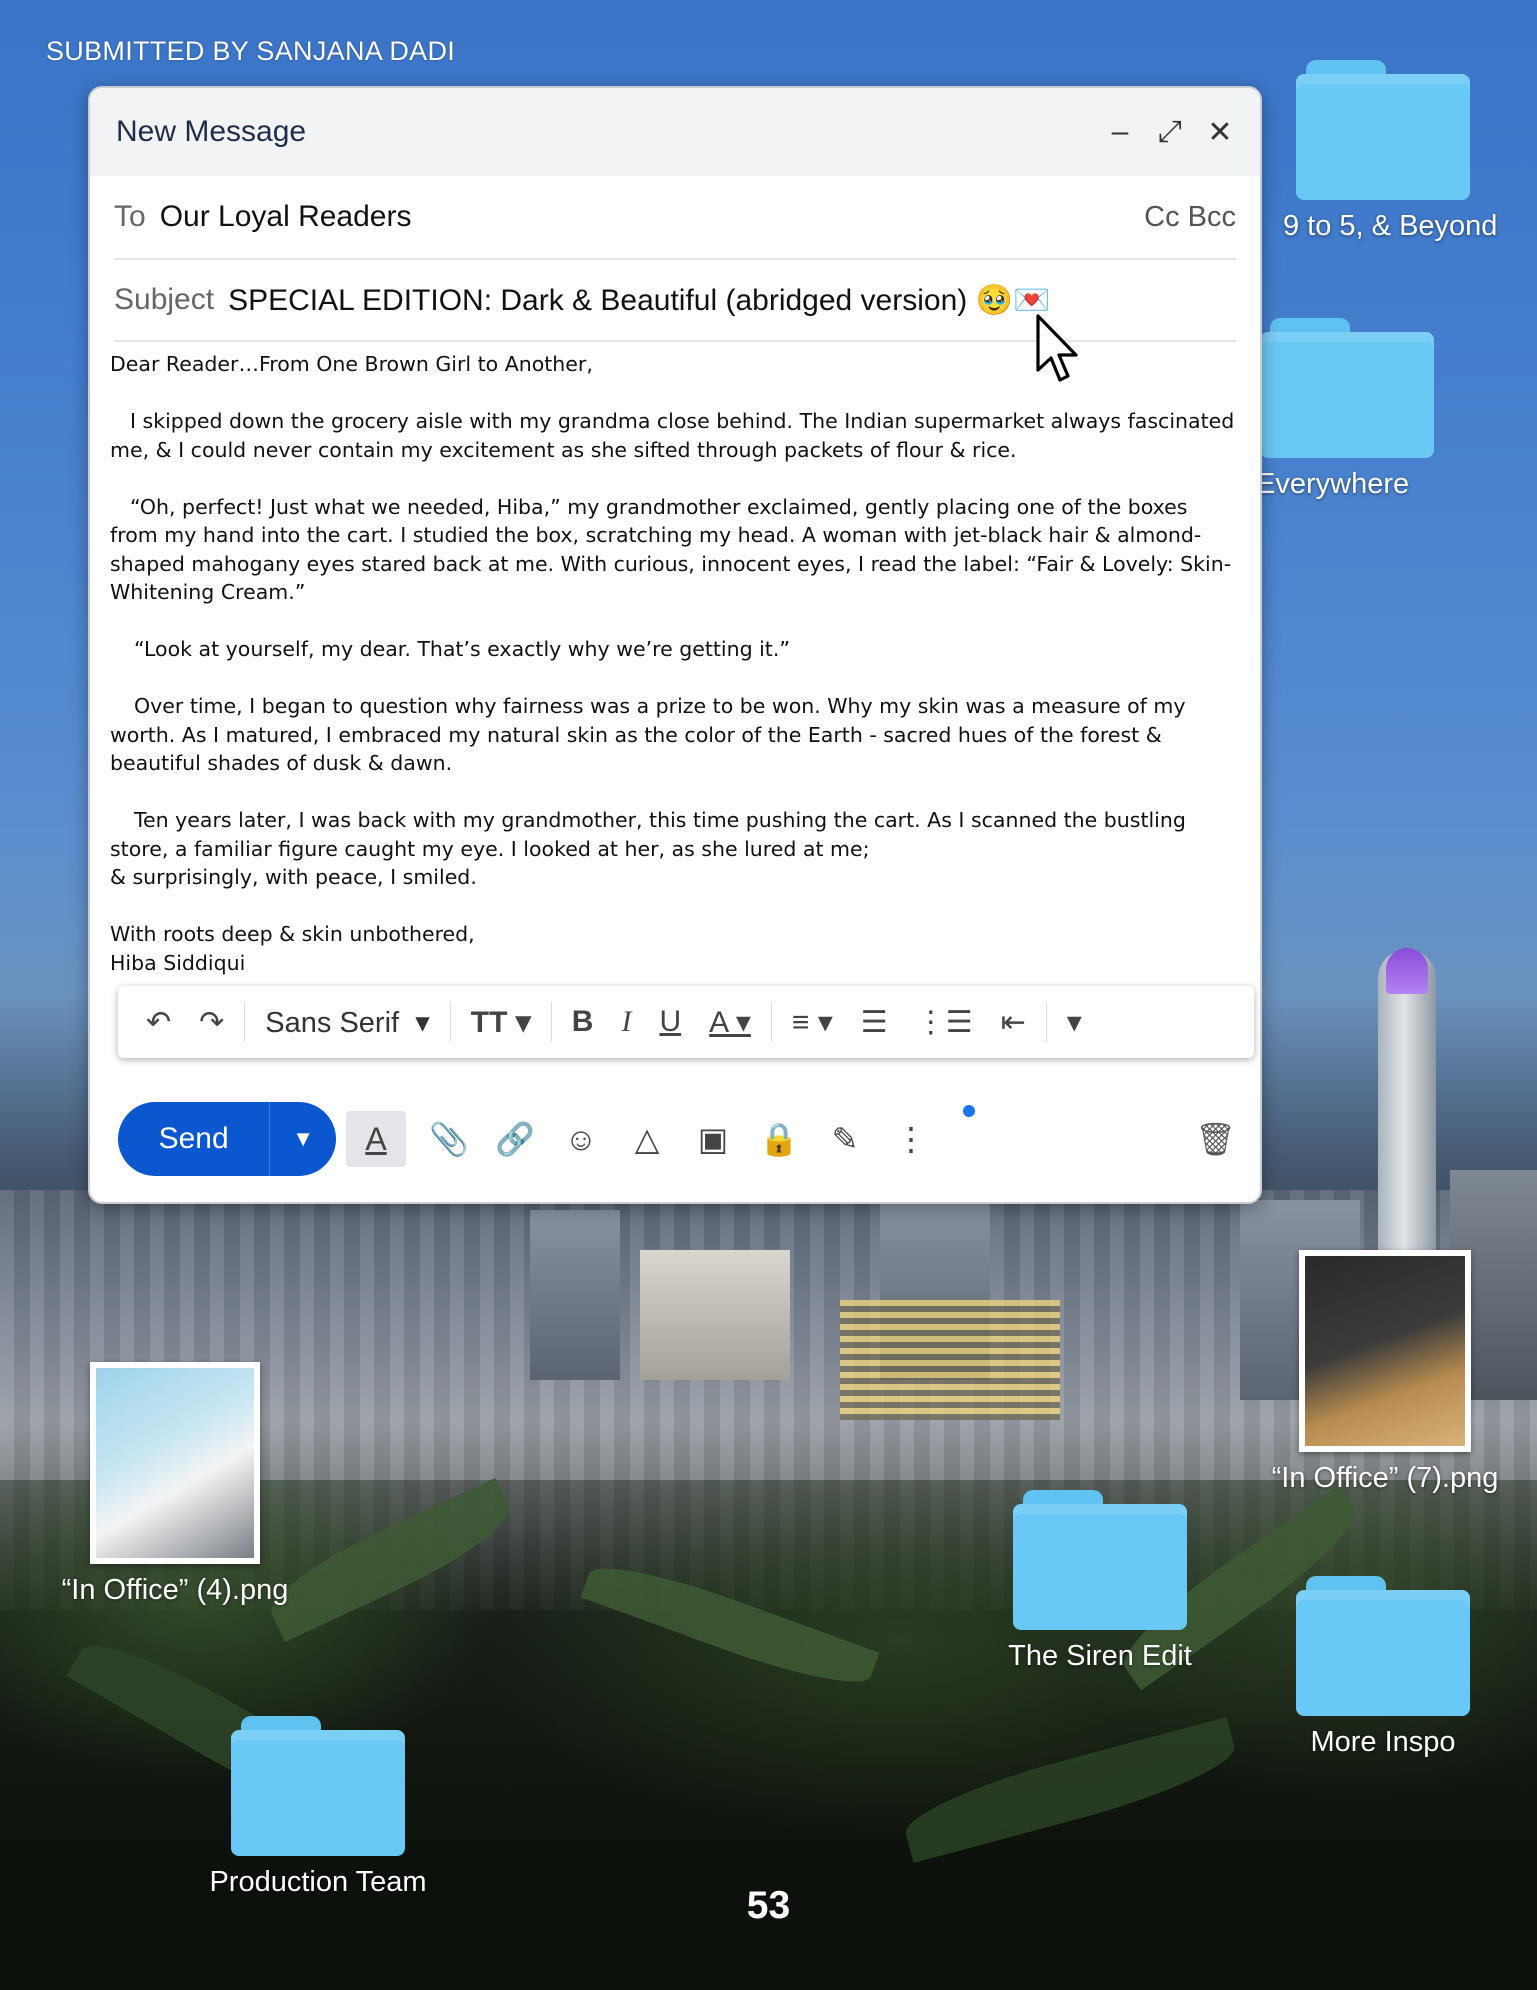  What do you see at coordinates (1190, 217) in the screenshot?
I see `cc-bcc-link: Cc Bcc` at bounding box center [1190, 217].